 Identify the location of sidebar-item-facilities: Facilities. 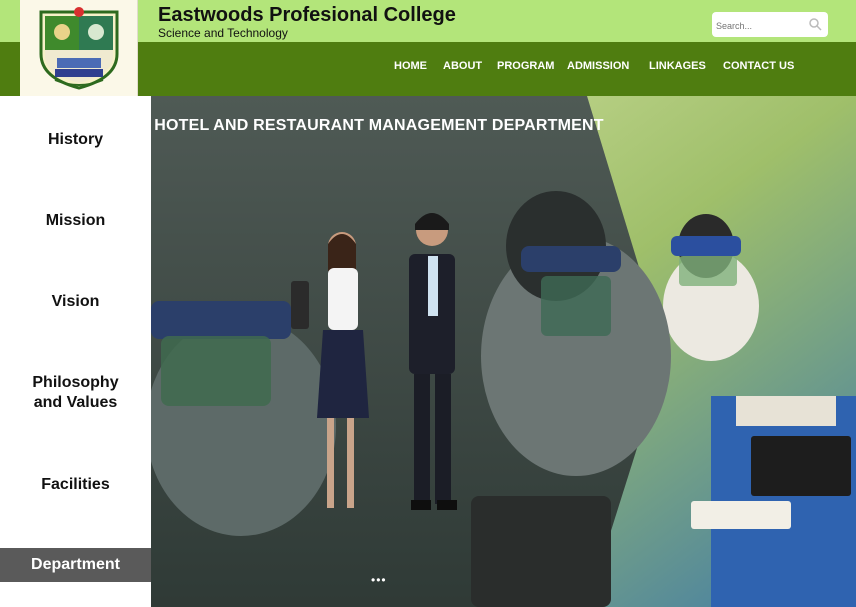
(75, 485).